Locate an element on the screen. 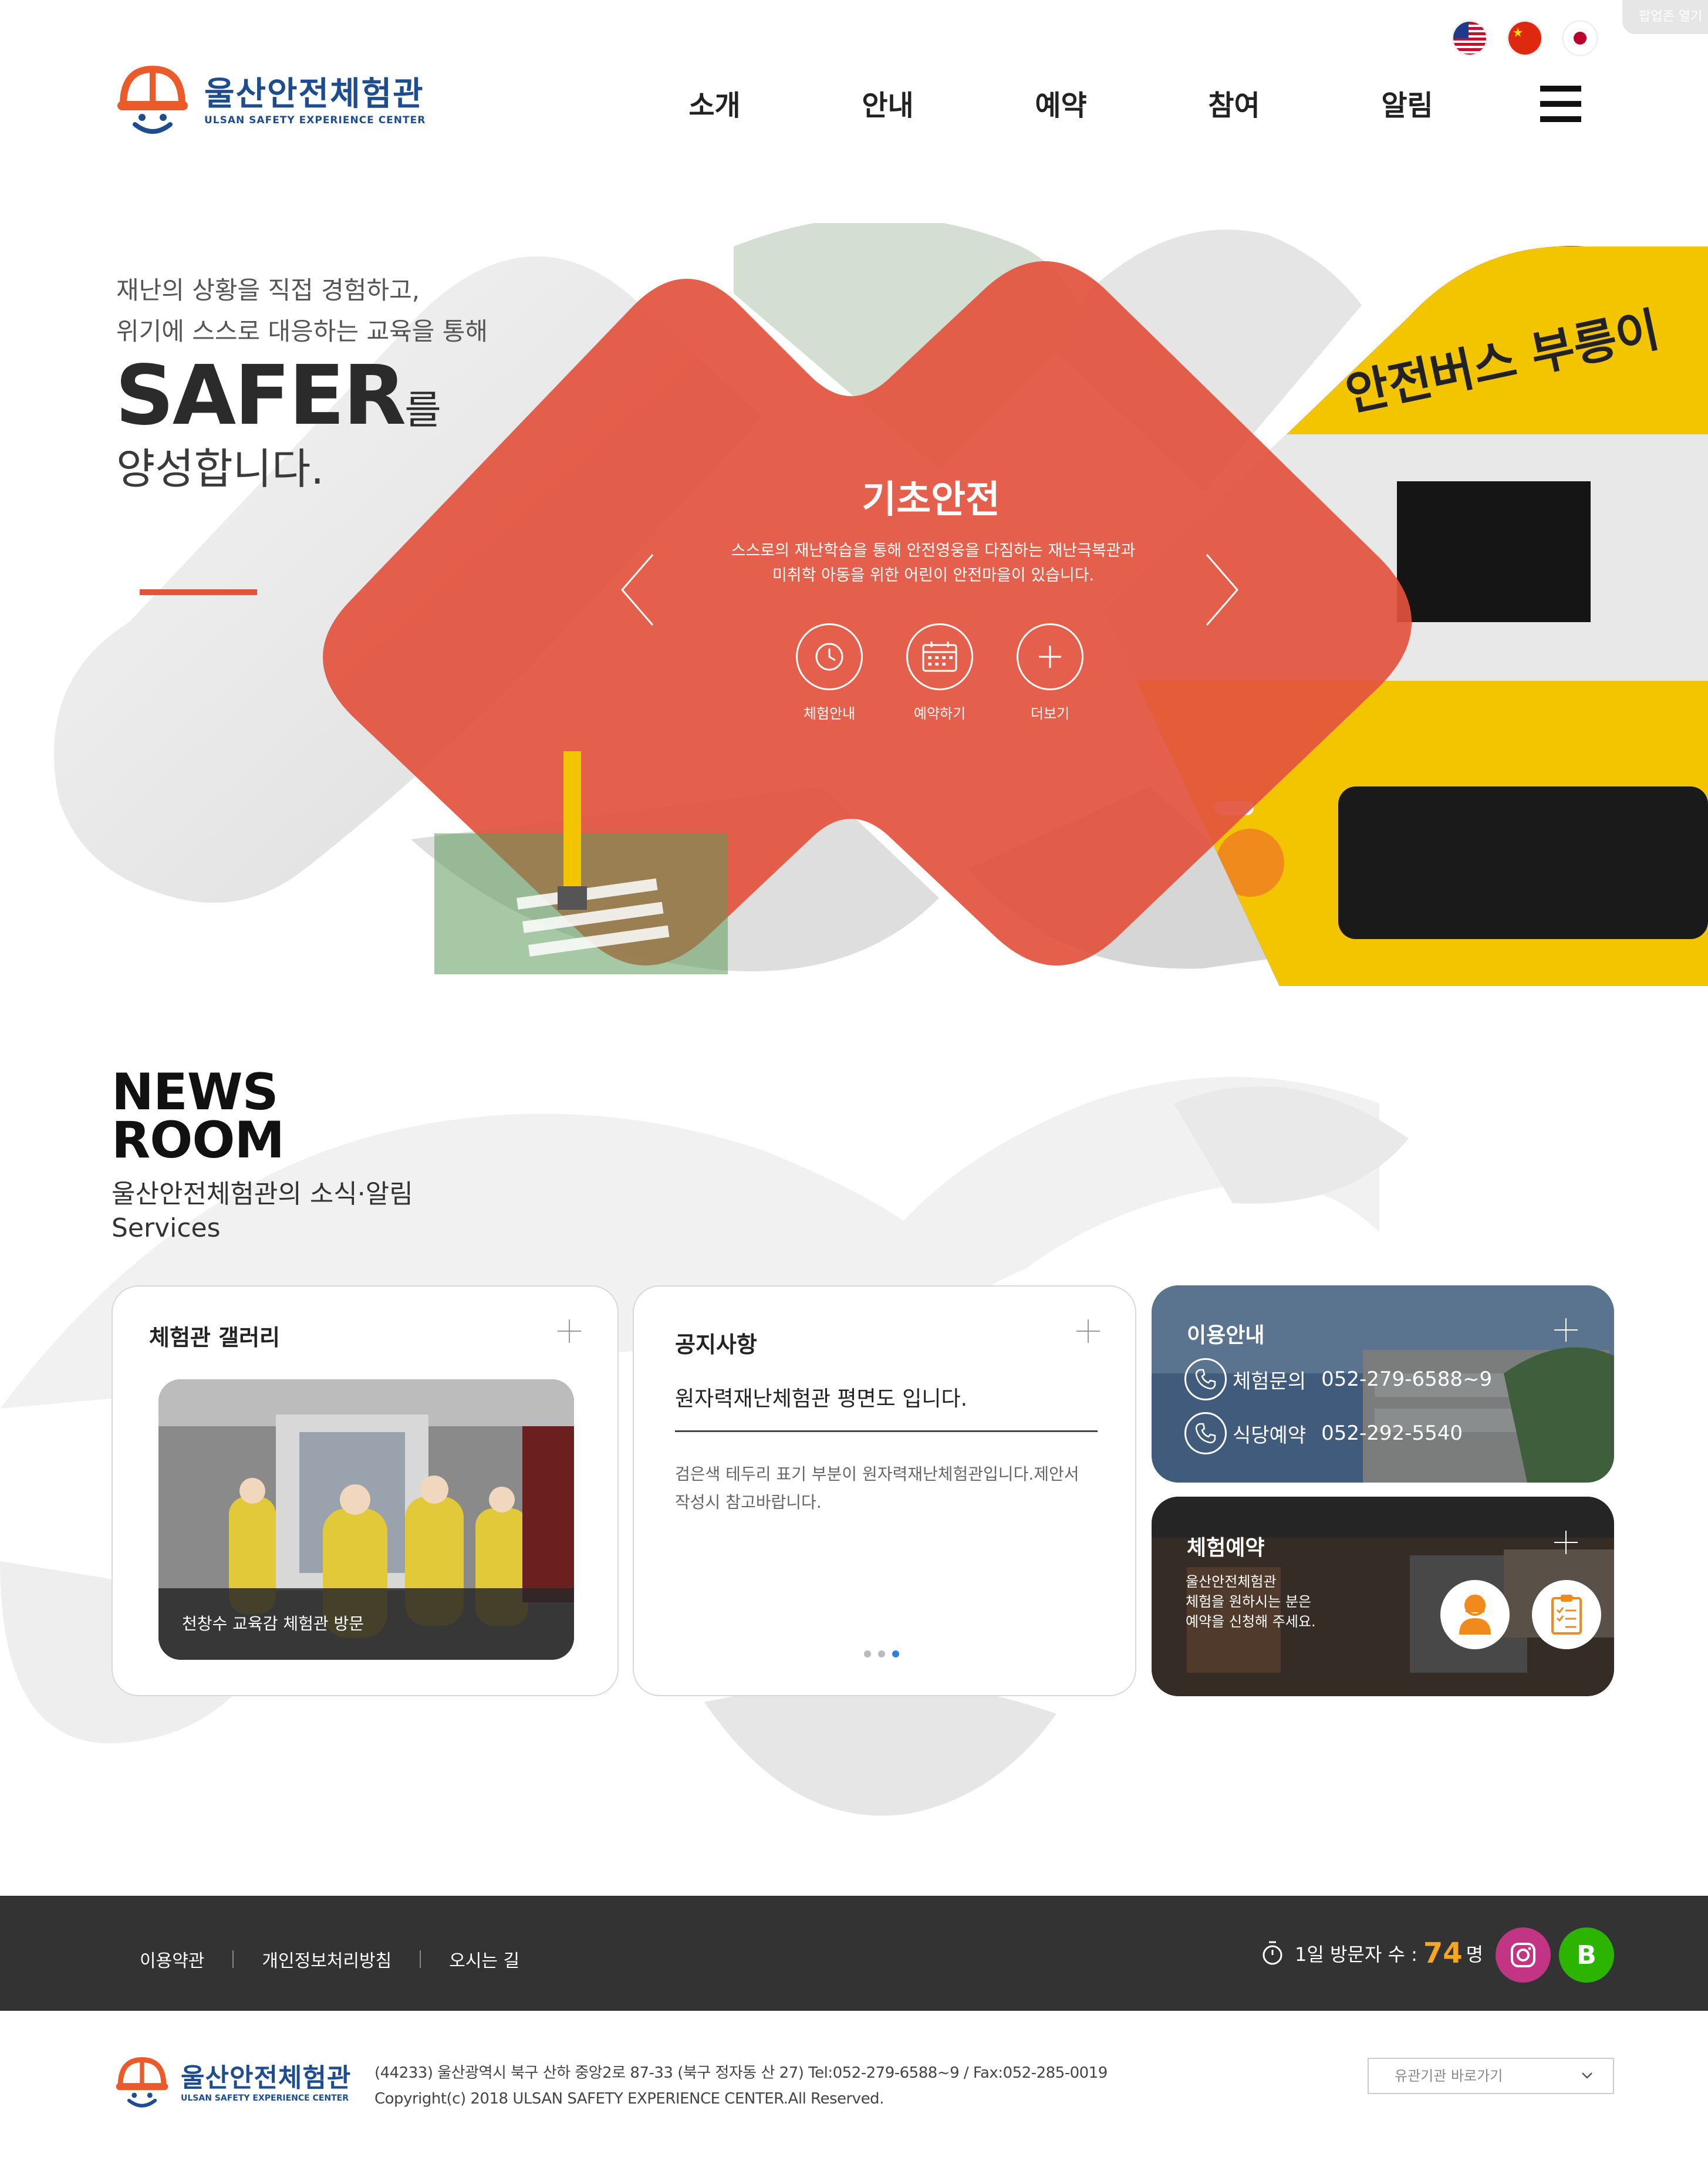 The height and width of the screenshot is (2181, 1708). gallery-card: 체험관 갤러리 천창수 교육감 체험관 방문 is located at coordinates (365, 1490).